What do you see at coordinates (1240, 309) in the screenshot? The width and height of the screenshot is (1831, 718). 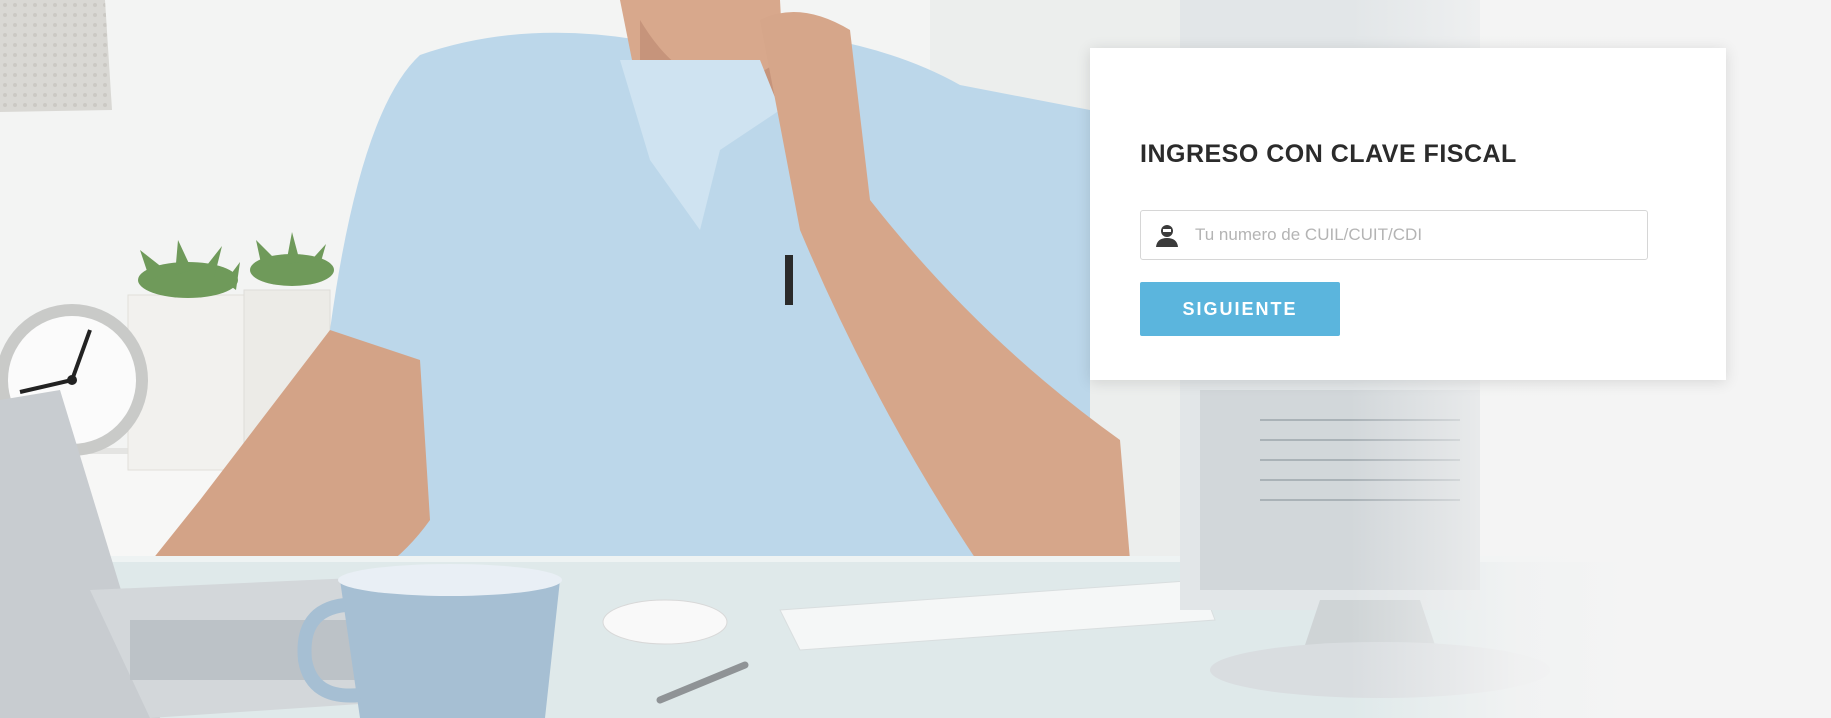 I see `next-button: SIGUIENTE` at bounding box center [1240, 309].